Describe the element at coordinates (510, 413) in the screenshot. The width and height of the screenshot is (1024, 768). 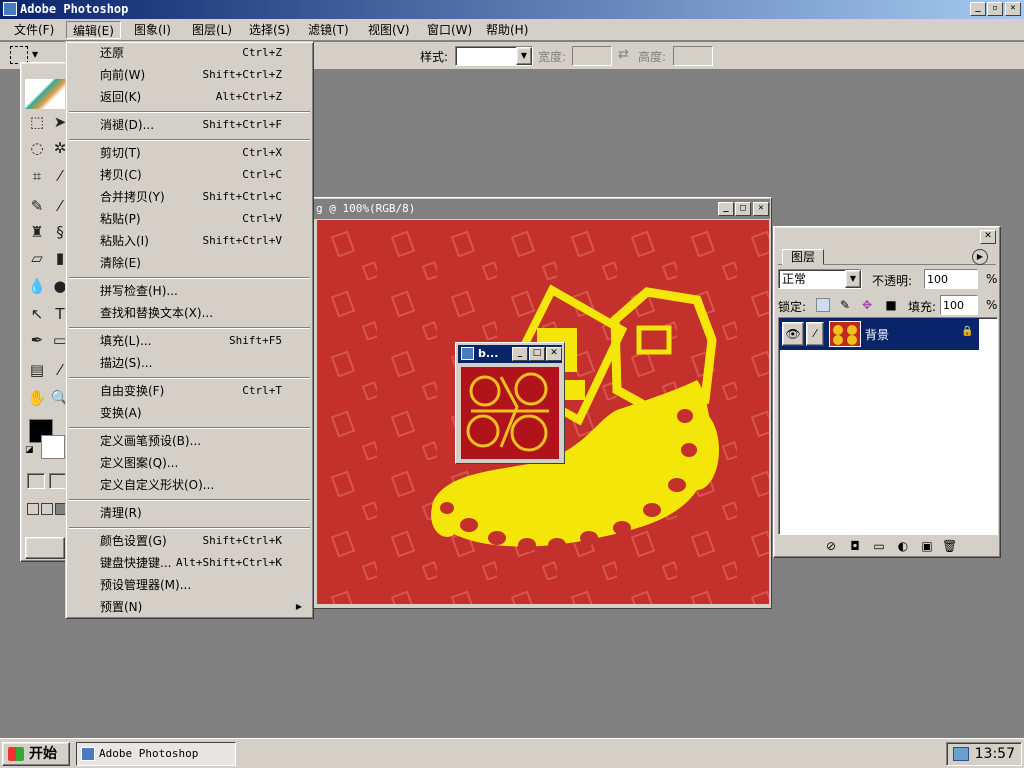
I see `thumbnail-image` at that location.